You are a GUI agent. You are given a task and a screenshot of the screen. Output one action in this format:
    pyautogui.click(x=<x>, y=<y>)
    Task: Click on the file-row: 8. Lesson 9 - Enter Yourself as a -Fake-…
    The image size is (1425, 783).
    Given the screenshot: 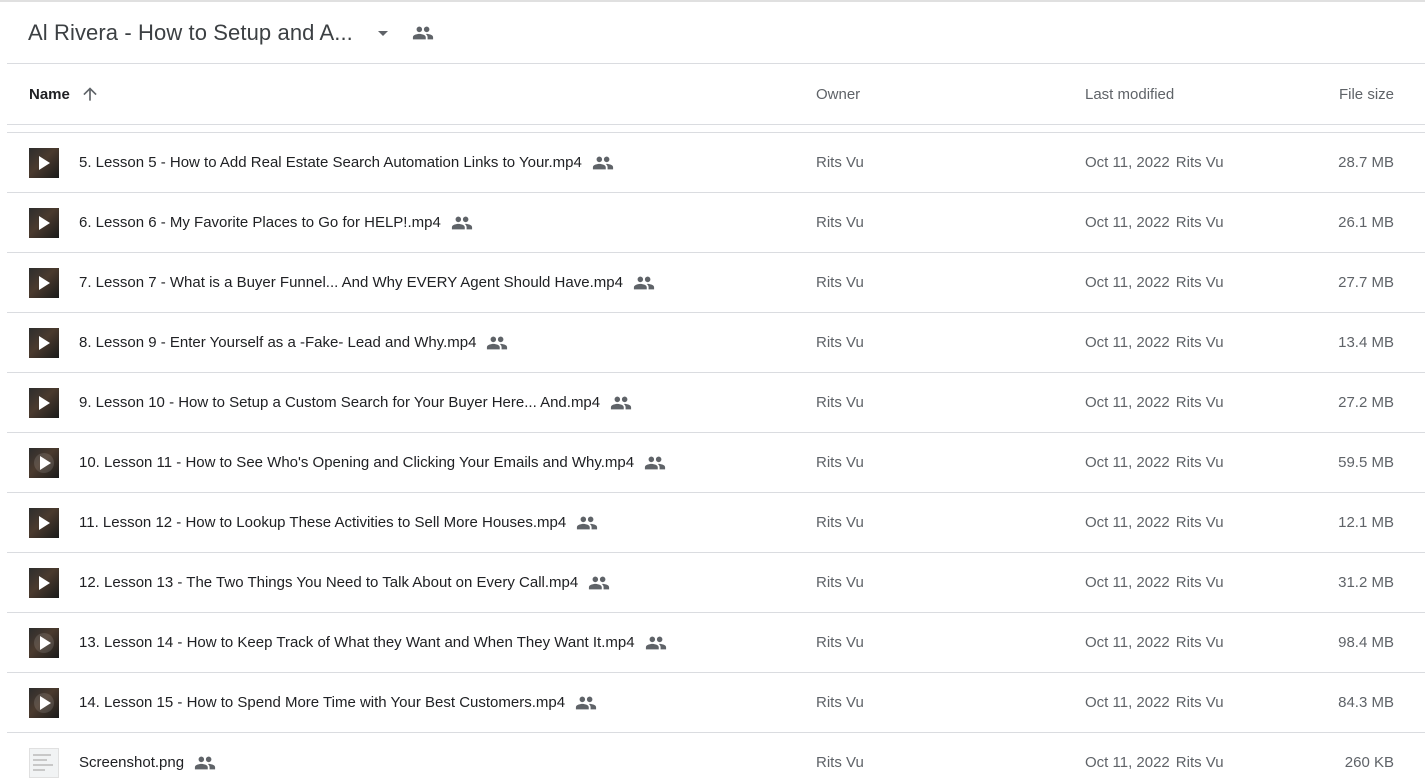 What is the action you would take?
    pyautogui.click(x=716, y=343)
    